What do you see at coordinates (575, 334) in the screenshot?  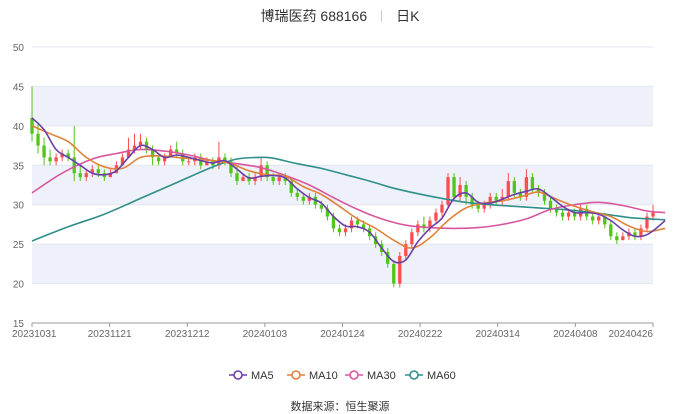 I see `x-tick-label: 20240408` at bounding box center [575, 334].